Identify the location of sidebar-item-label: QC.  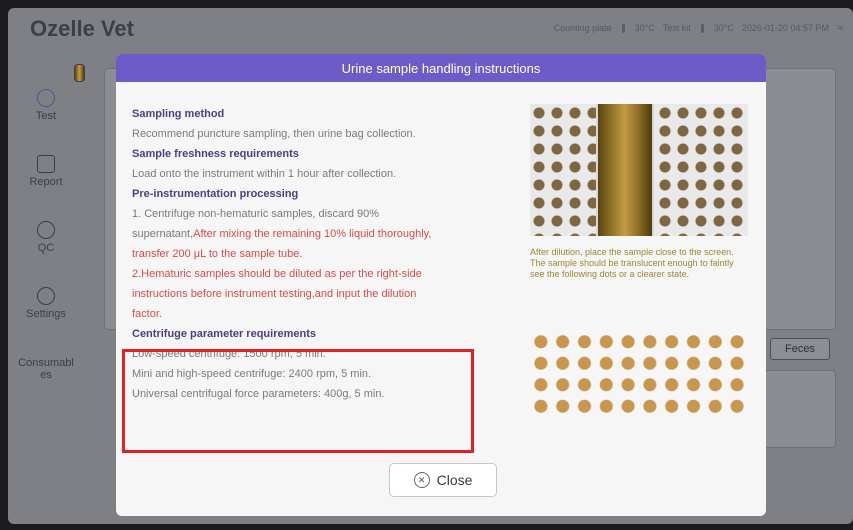
(46, 247).